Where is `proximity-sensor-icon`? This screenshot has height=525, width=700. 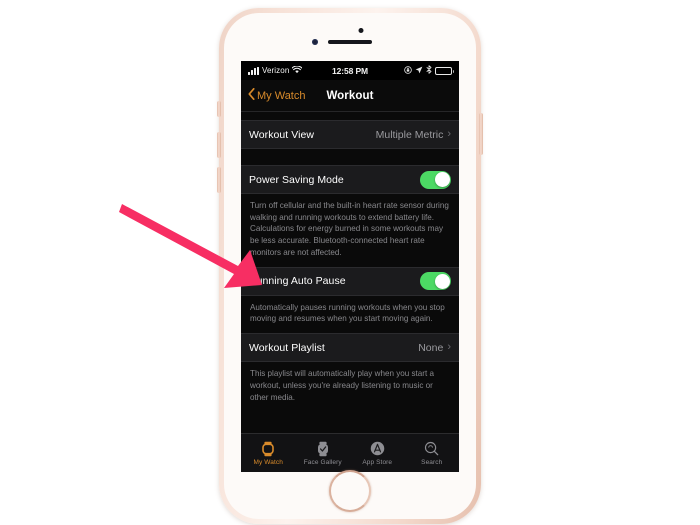
proximity-sensor-icon is located at coordinates (361, 30).